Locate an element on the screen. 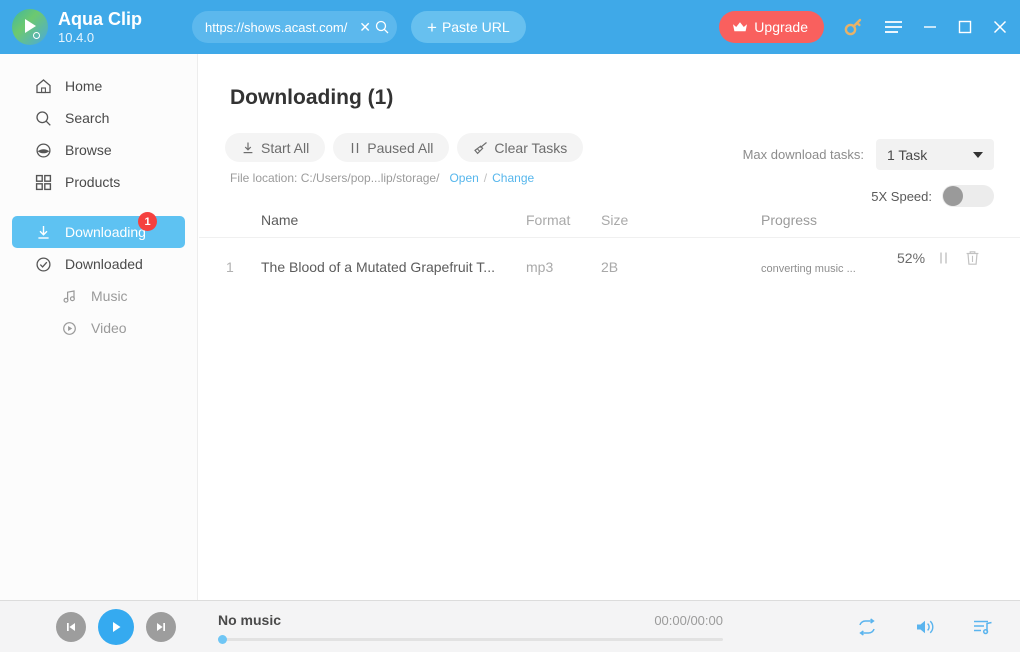 This screenshot has width=1020, height=652. track-info: No music 00:00/00:00 is located at coordinates (470, 628).